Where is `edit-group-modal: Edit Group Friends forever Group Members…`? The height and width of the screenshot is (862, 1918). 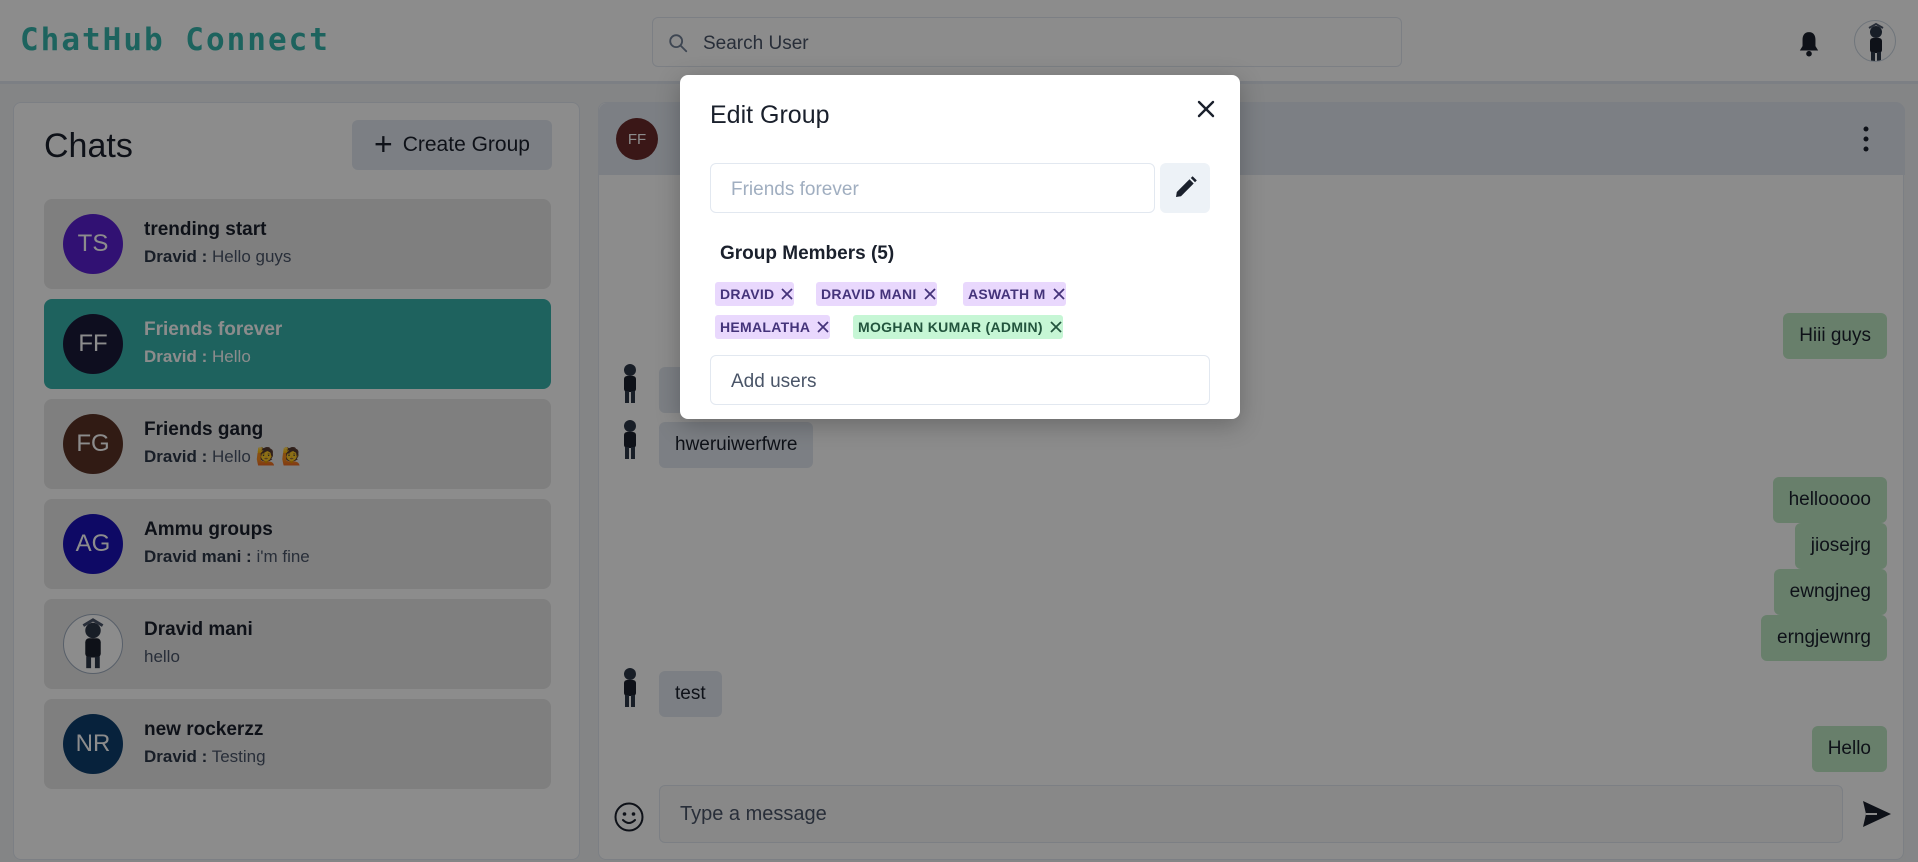 edit-group-modal: Edit Group Friends forever Group Members… is located at coordinates (960, 247).